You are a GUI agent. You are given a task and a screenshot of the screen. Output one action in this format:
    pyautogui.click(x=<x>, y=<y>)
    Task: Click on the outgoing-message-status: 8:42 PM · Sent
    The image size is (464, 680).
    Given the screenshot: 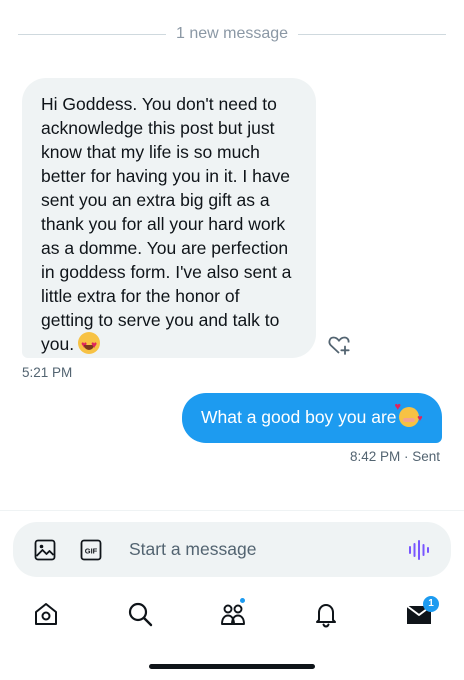 What is the action you would take?
    pyautogui.click(x=394, y=456)
    